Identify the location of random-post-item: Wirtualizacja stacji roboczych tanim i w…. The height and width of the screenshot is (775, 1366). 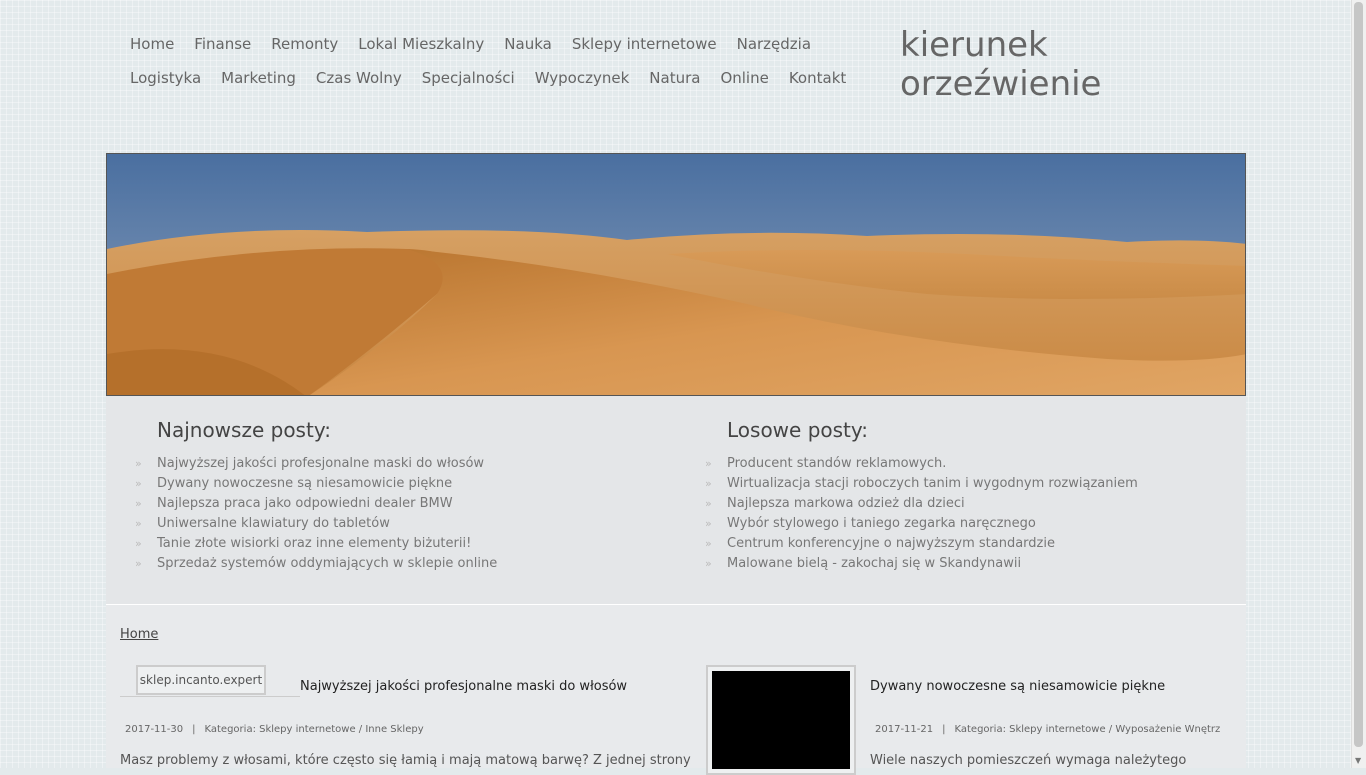
(966, 484).